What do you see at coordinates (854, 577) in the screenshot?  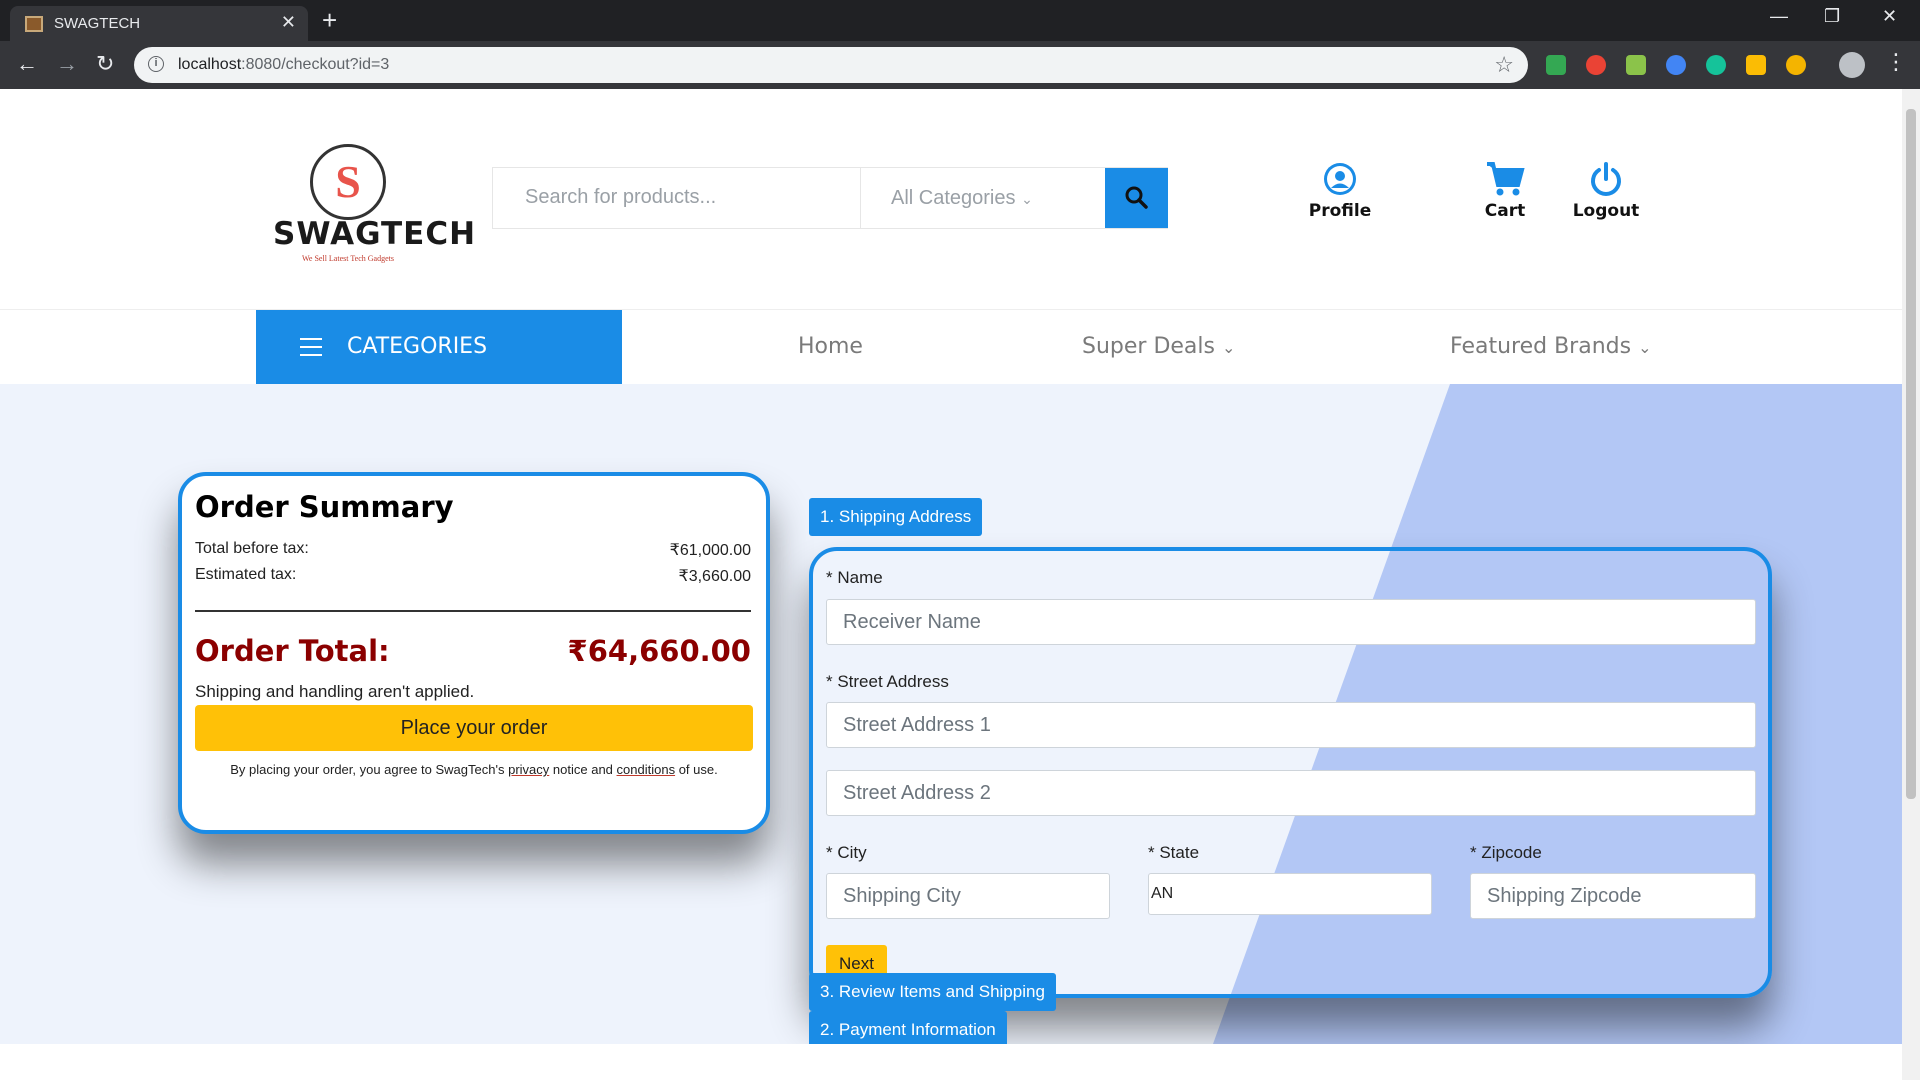 I see `name-label: * Name` at bounding box center [854, 577].